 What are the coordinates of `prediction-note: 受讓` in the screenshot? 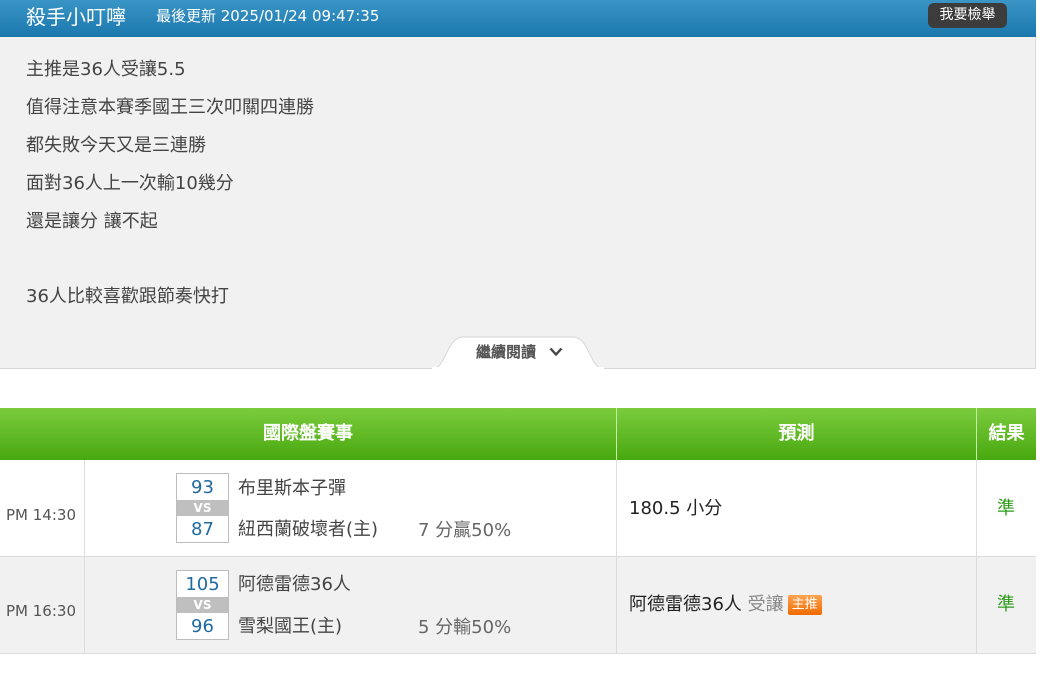 It's located at (765, 604).